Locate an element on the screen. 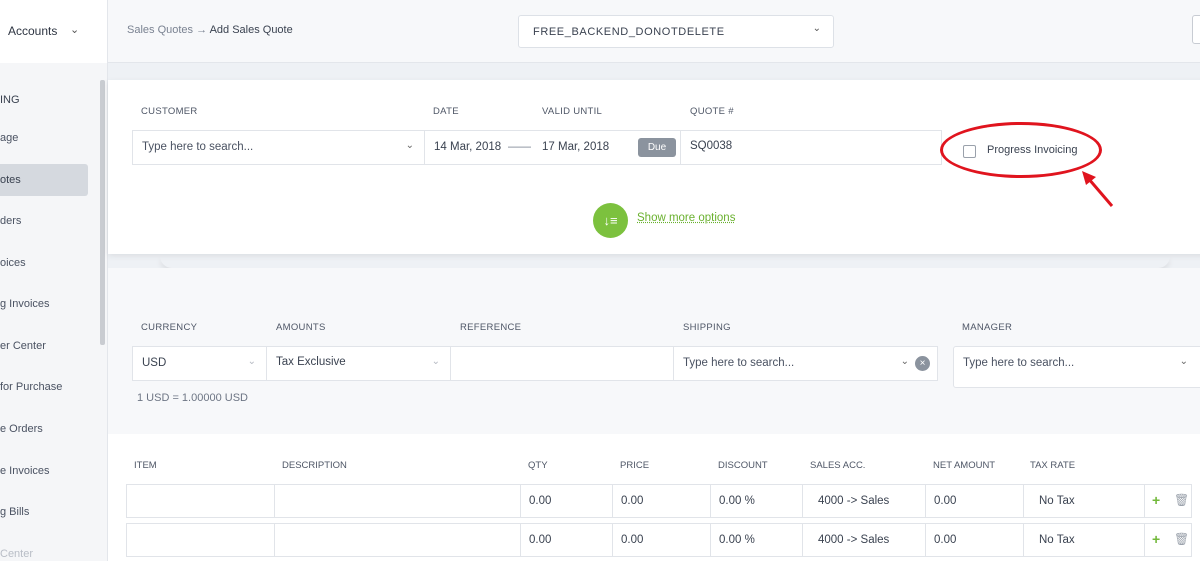 The width and height of the screenshot is (1200, 561). reference-label: REFERENCE is located at coordinates (491, 327).